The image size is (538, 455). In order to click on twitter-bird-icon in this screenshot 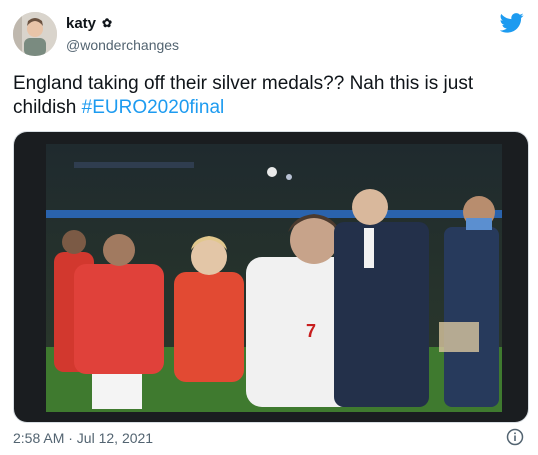, I will do `click(512, 23)`.